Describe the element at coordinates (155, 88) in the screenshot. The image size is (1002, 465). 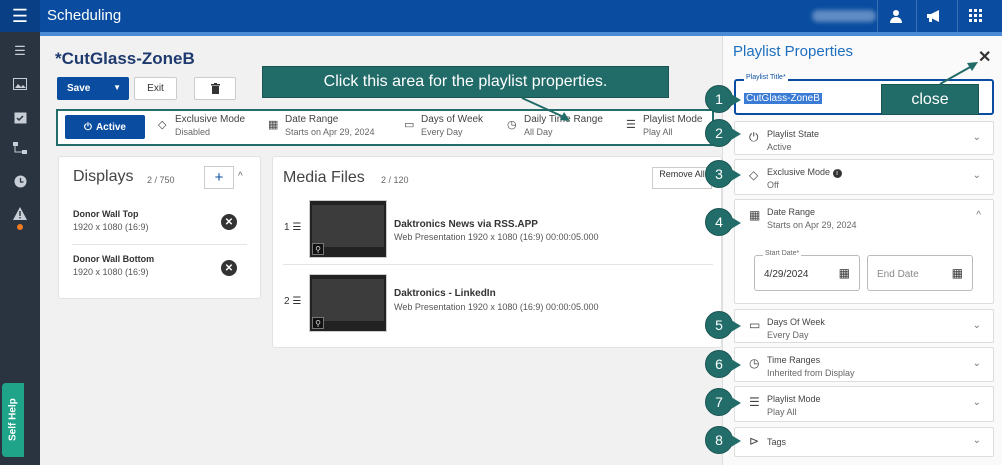
I see `exit-button: Exit` at that location.